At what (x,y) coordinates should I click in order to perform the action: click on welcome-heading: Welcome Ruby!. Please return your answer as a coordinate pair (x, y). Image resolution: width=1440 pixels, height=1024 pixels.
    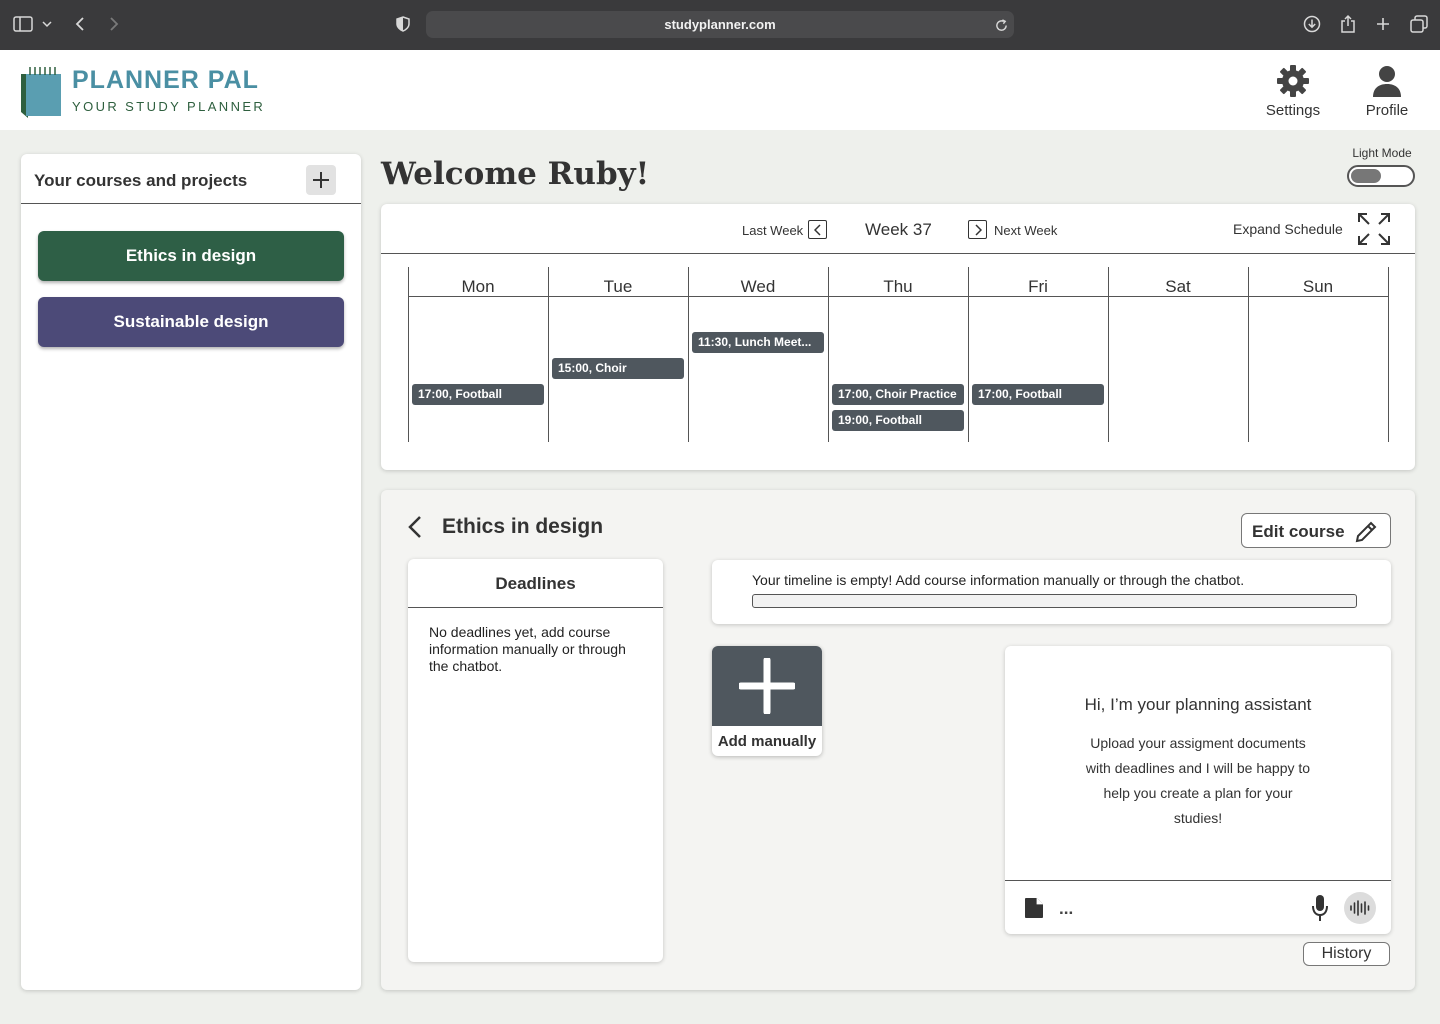
    Looking at the image, I should click on (515, 174).